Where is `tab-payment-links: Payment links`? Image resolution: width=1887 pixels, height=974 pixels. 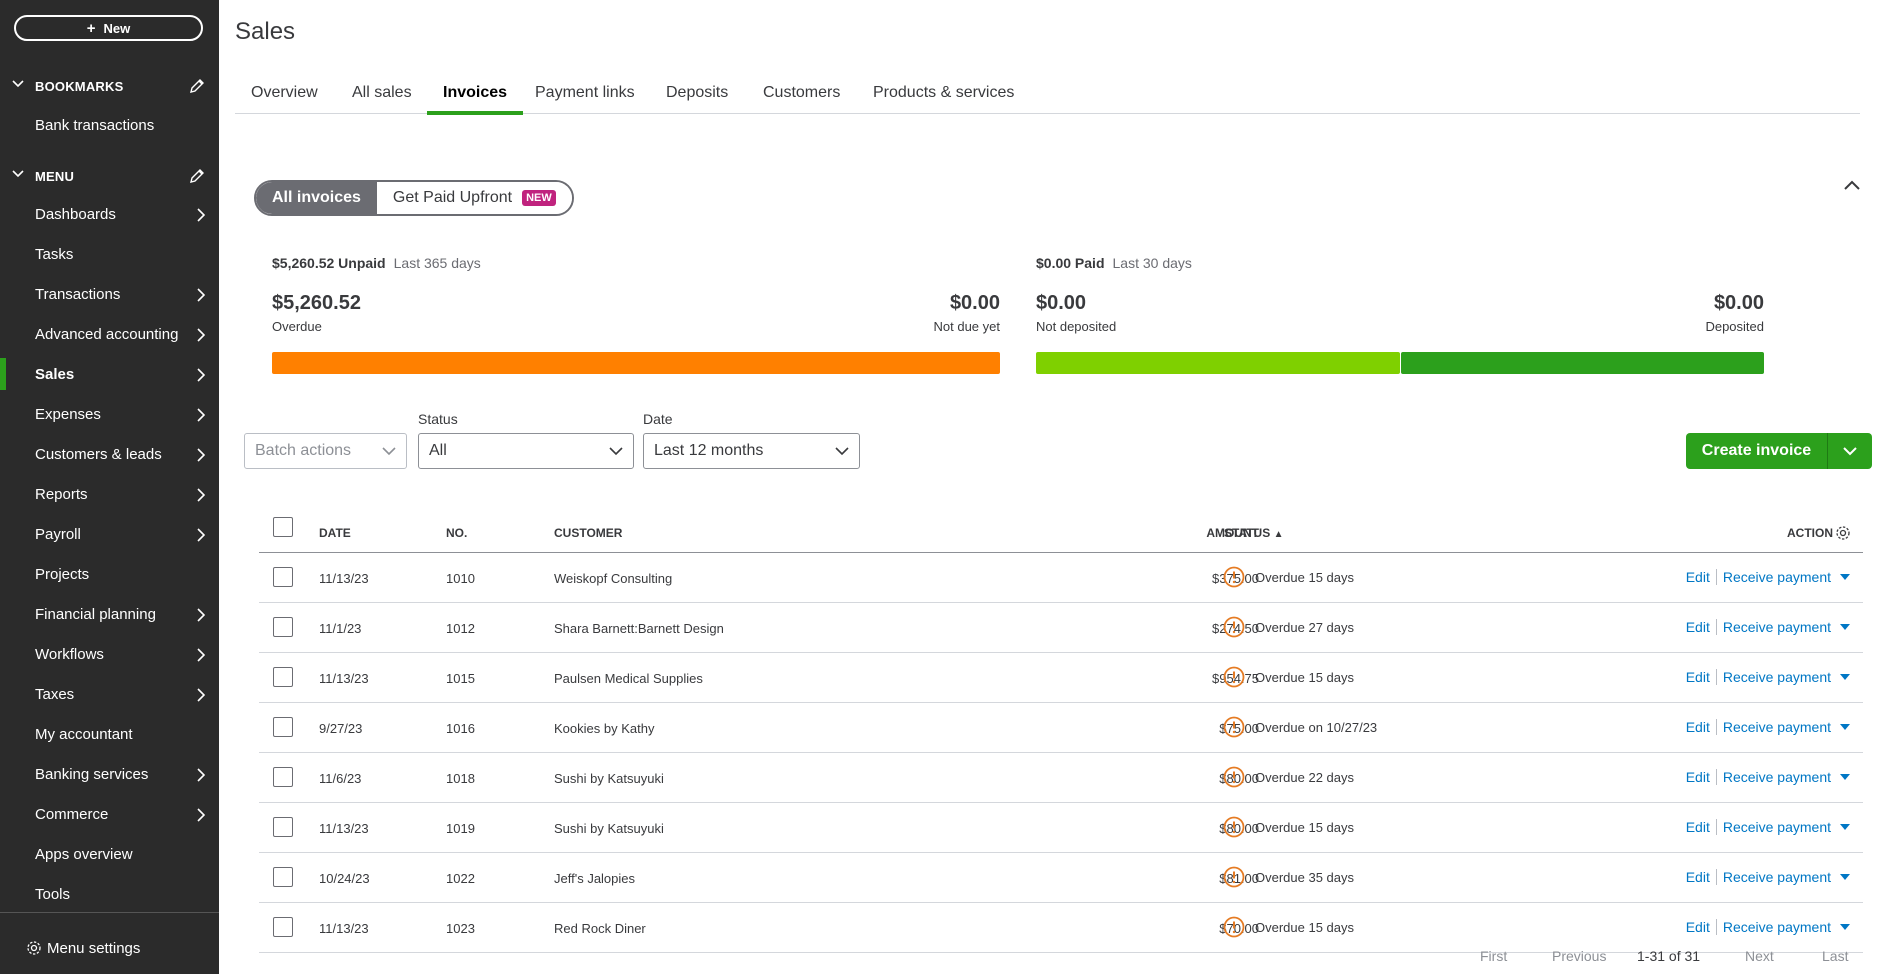
tab-payment-links: Payment links is located at coordinates (585, 99).